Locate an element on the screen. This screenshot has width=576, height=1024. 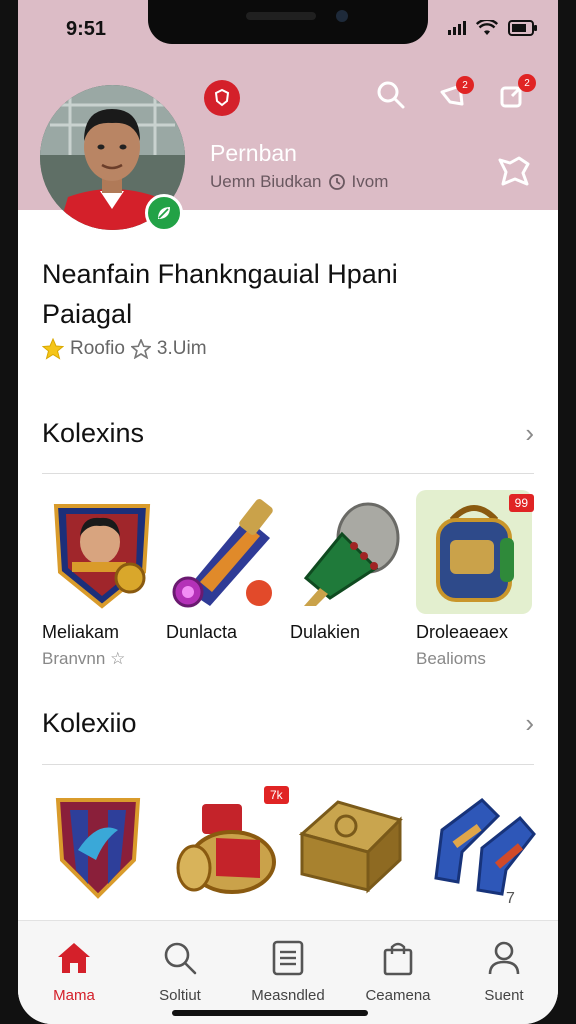
collection-item: Dunlacta is located at coordinates (226, 568).